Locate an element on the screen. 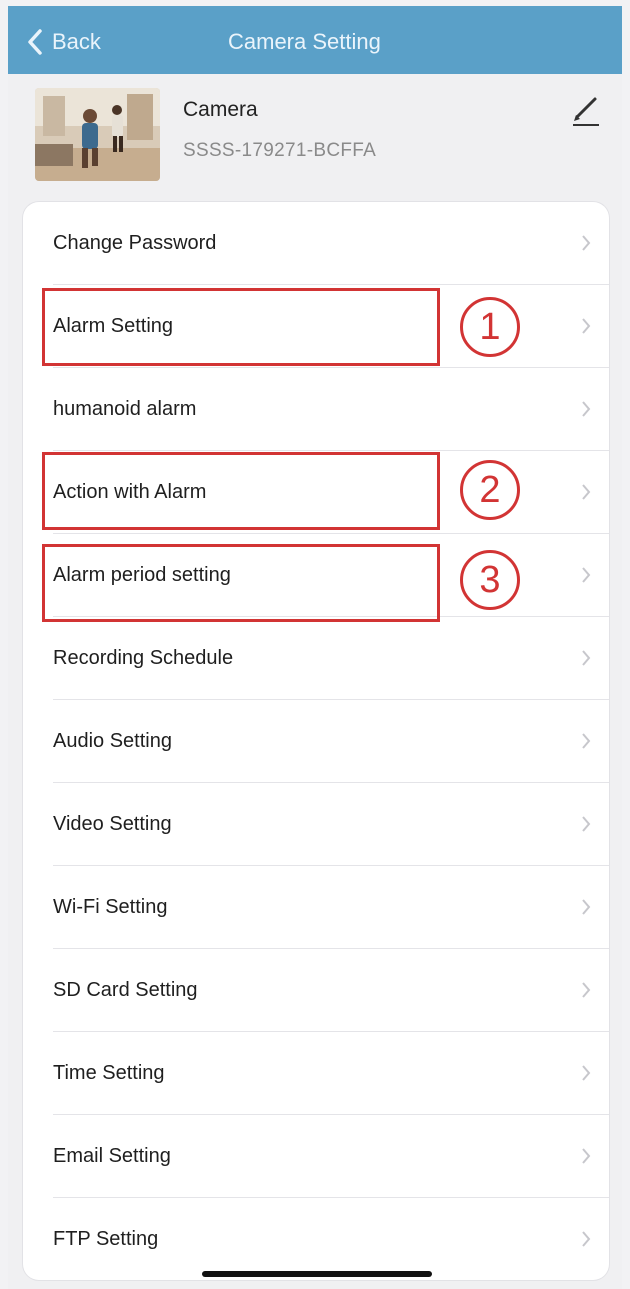  menu-item-email-setting: Email Setting is located at coordinates (316, 1156).